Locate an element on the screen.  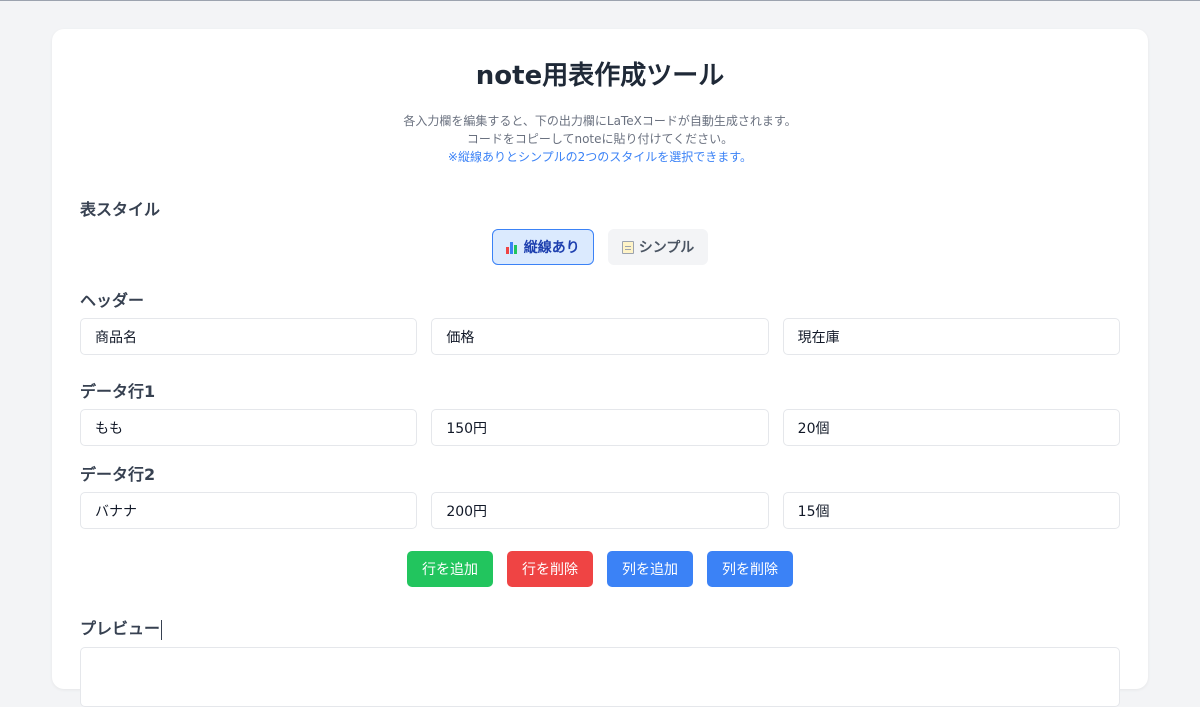
delete-row-button: 行を削除 is located at coordinates (550, 569).